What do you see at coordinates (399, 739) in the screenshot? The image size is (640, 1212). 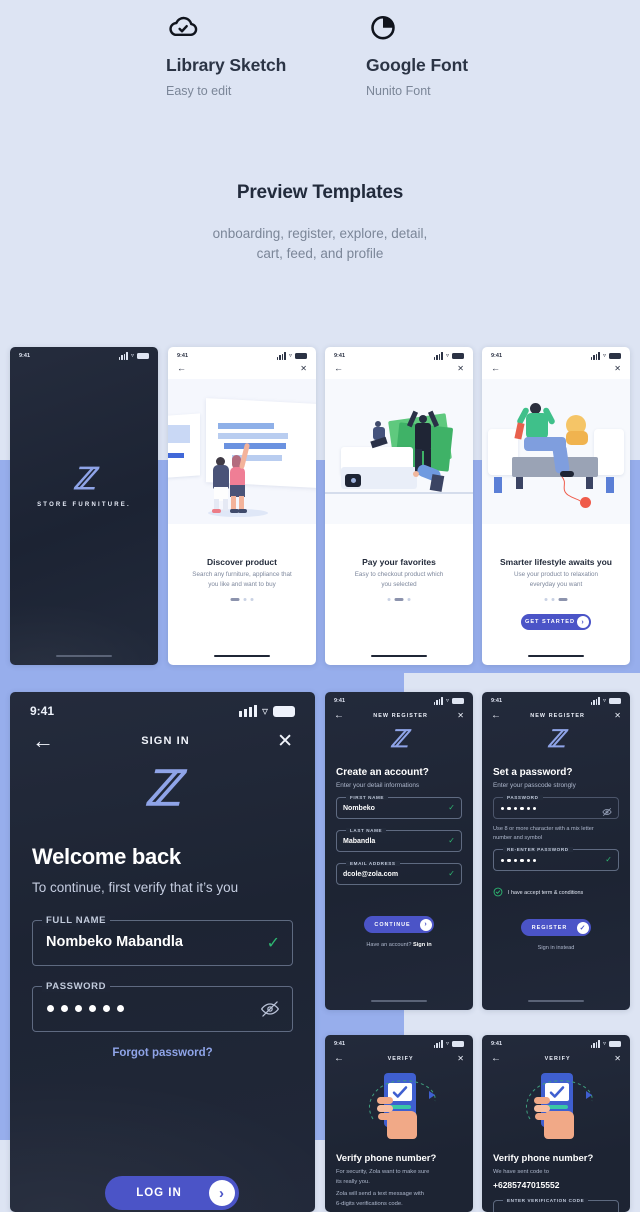 I see `app-logo: ℤ` at bounding box center [399, 739].